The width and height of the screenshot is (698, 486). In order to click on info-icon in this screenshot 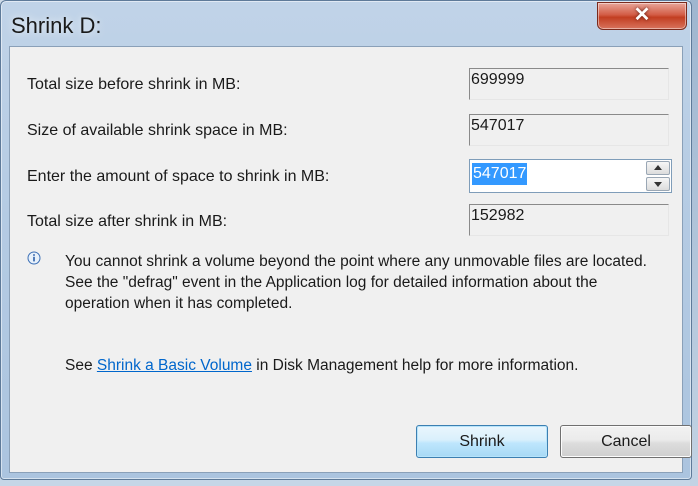, I will do `click(34, 258)`.